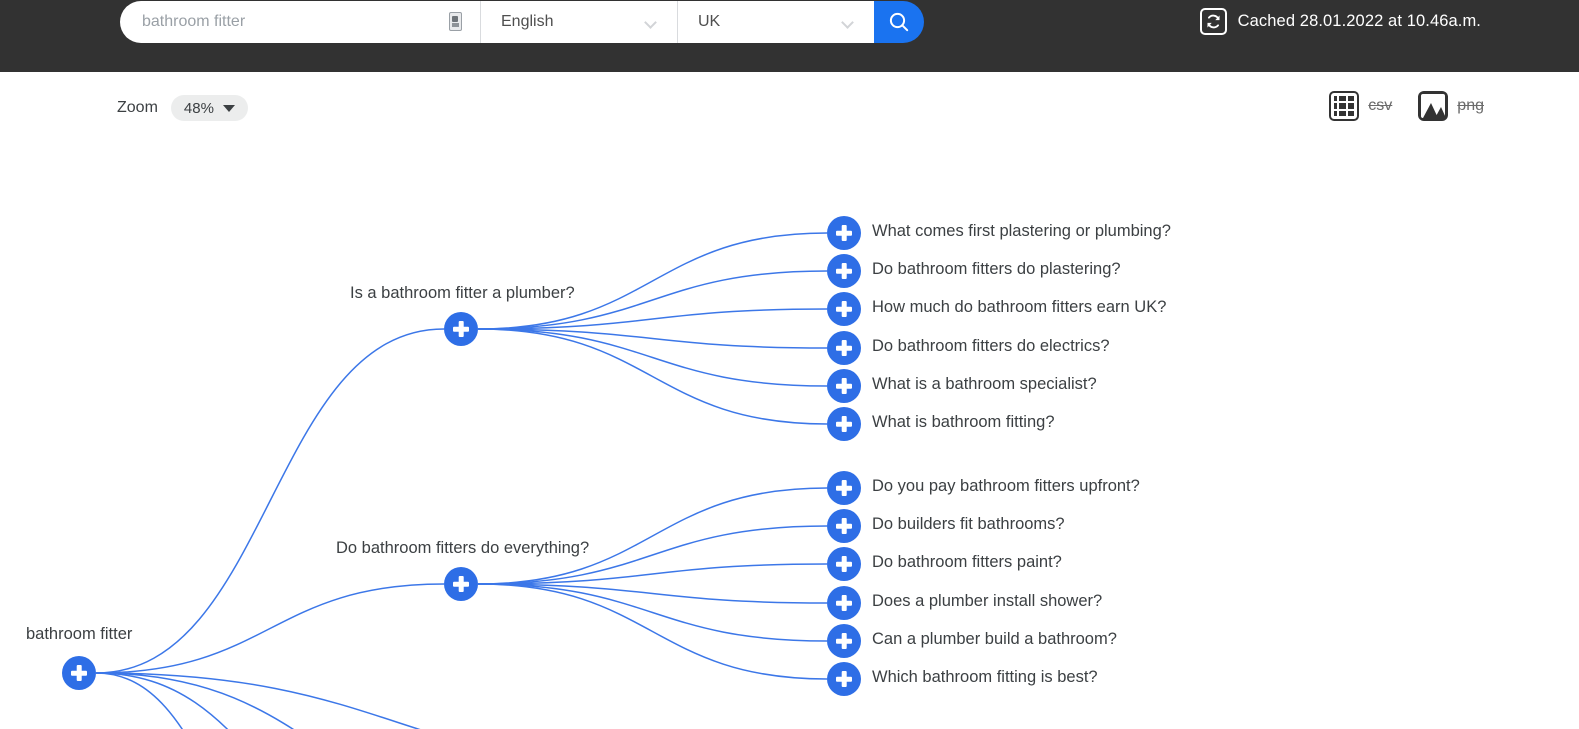 The image size is (1579, 729). What do you see at coordinates (991, 346) in the screenshot?
I see `leaf-node-label-0-3: Do bathroom fitters do electrics?` at bounding box center [991, 346].